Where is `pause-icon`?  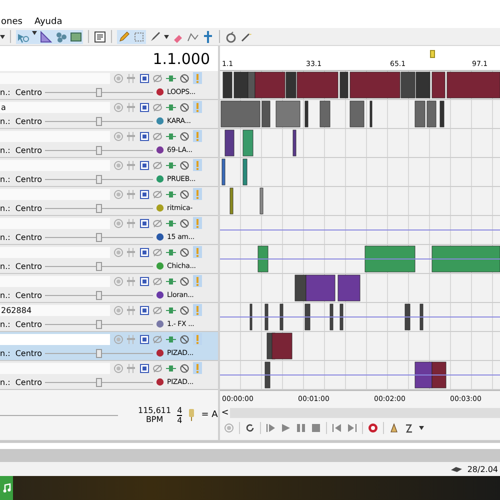
pause-icon is located at coordinates (301, 428).